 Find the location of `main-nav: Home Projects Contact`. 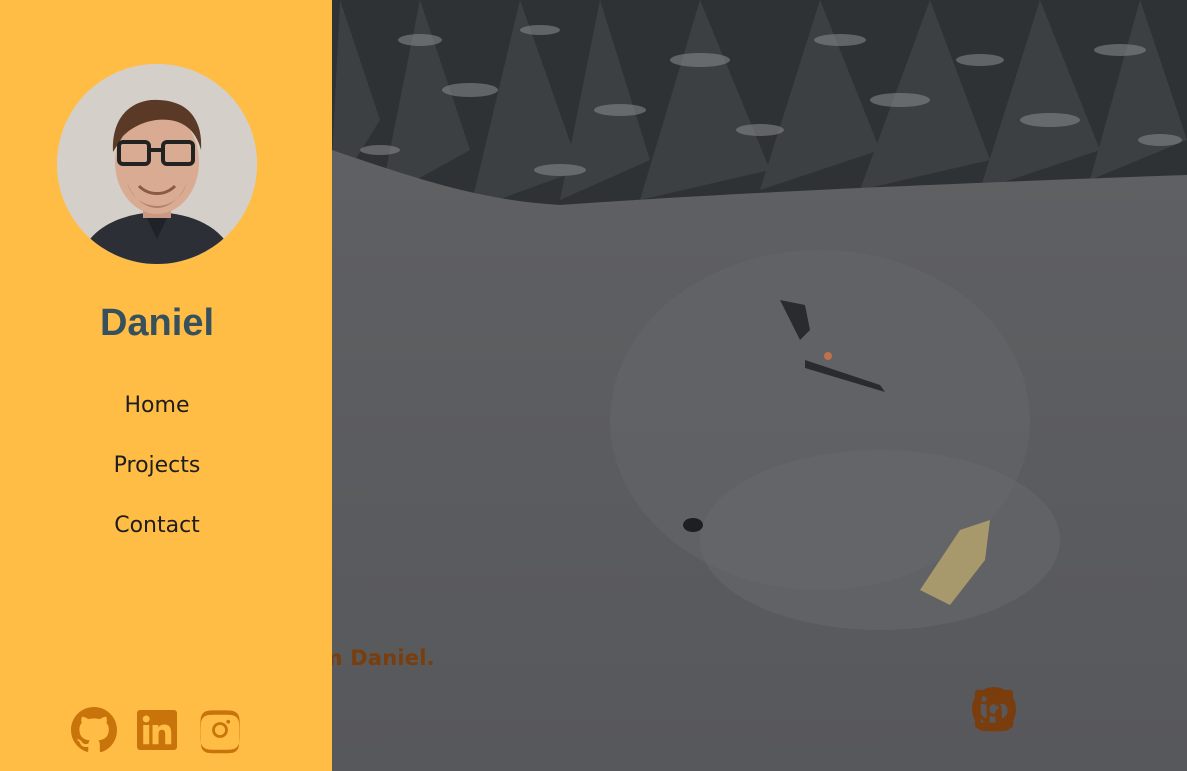

main-nav: Home Projects Contact is located at coordinates (157, 478).